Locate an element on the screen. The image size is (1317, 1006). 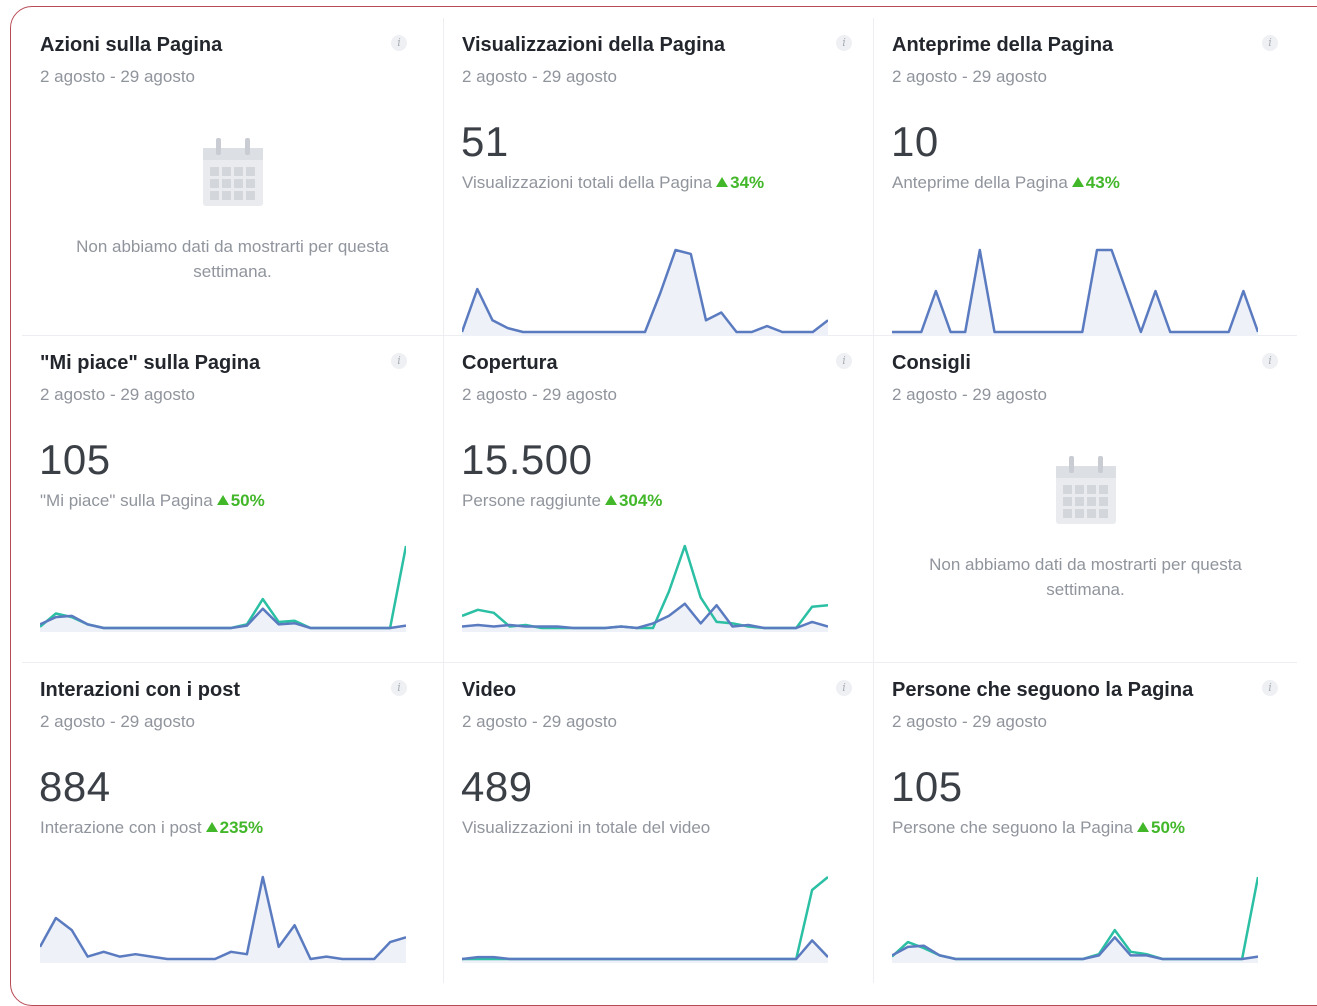
metric-row: Interazione con i post 235% is located at coordinates (151, 828).